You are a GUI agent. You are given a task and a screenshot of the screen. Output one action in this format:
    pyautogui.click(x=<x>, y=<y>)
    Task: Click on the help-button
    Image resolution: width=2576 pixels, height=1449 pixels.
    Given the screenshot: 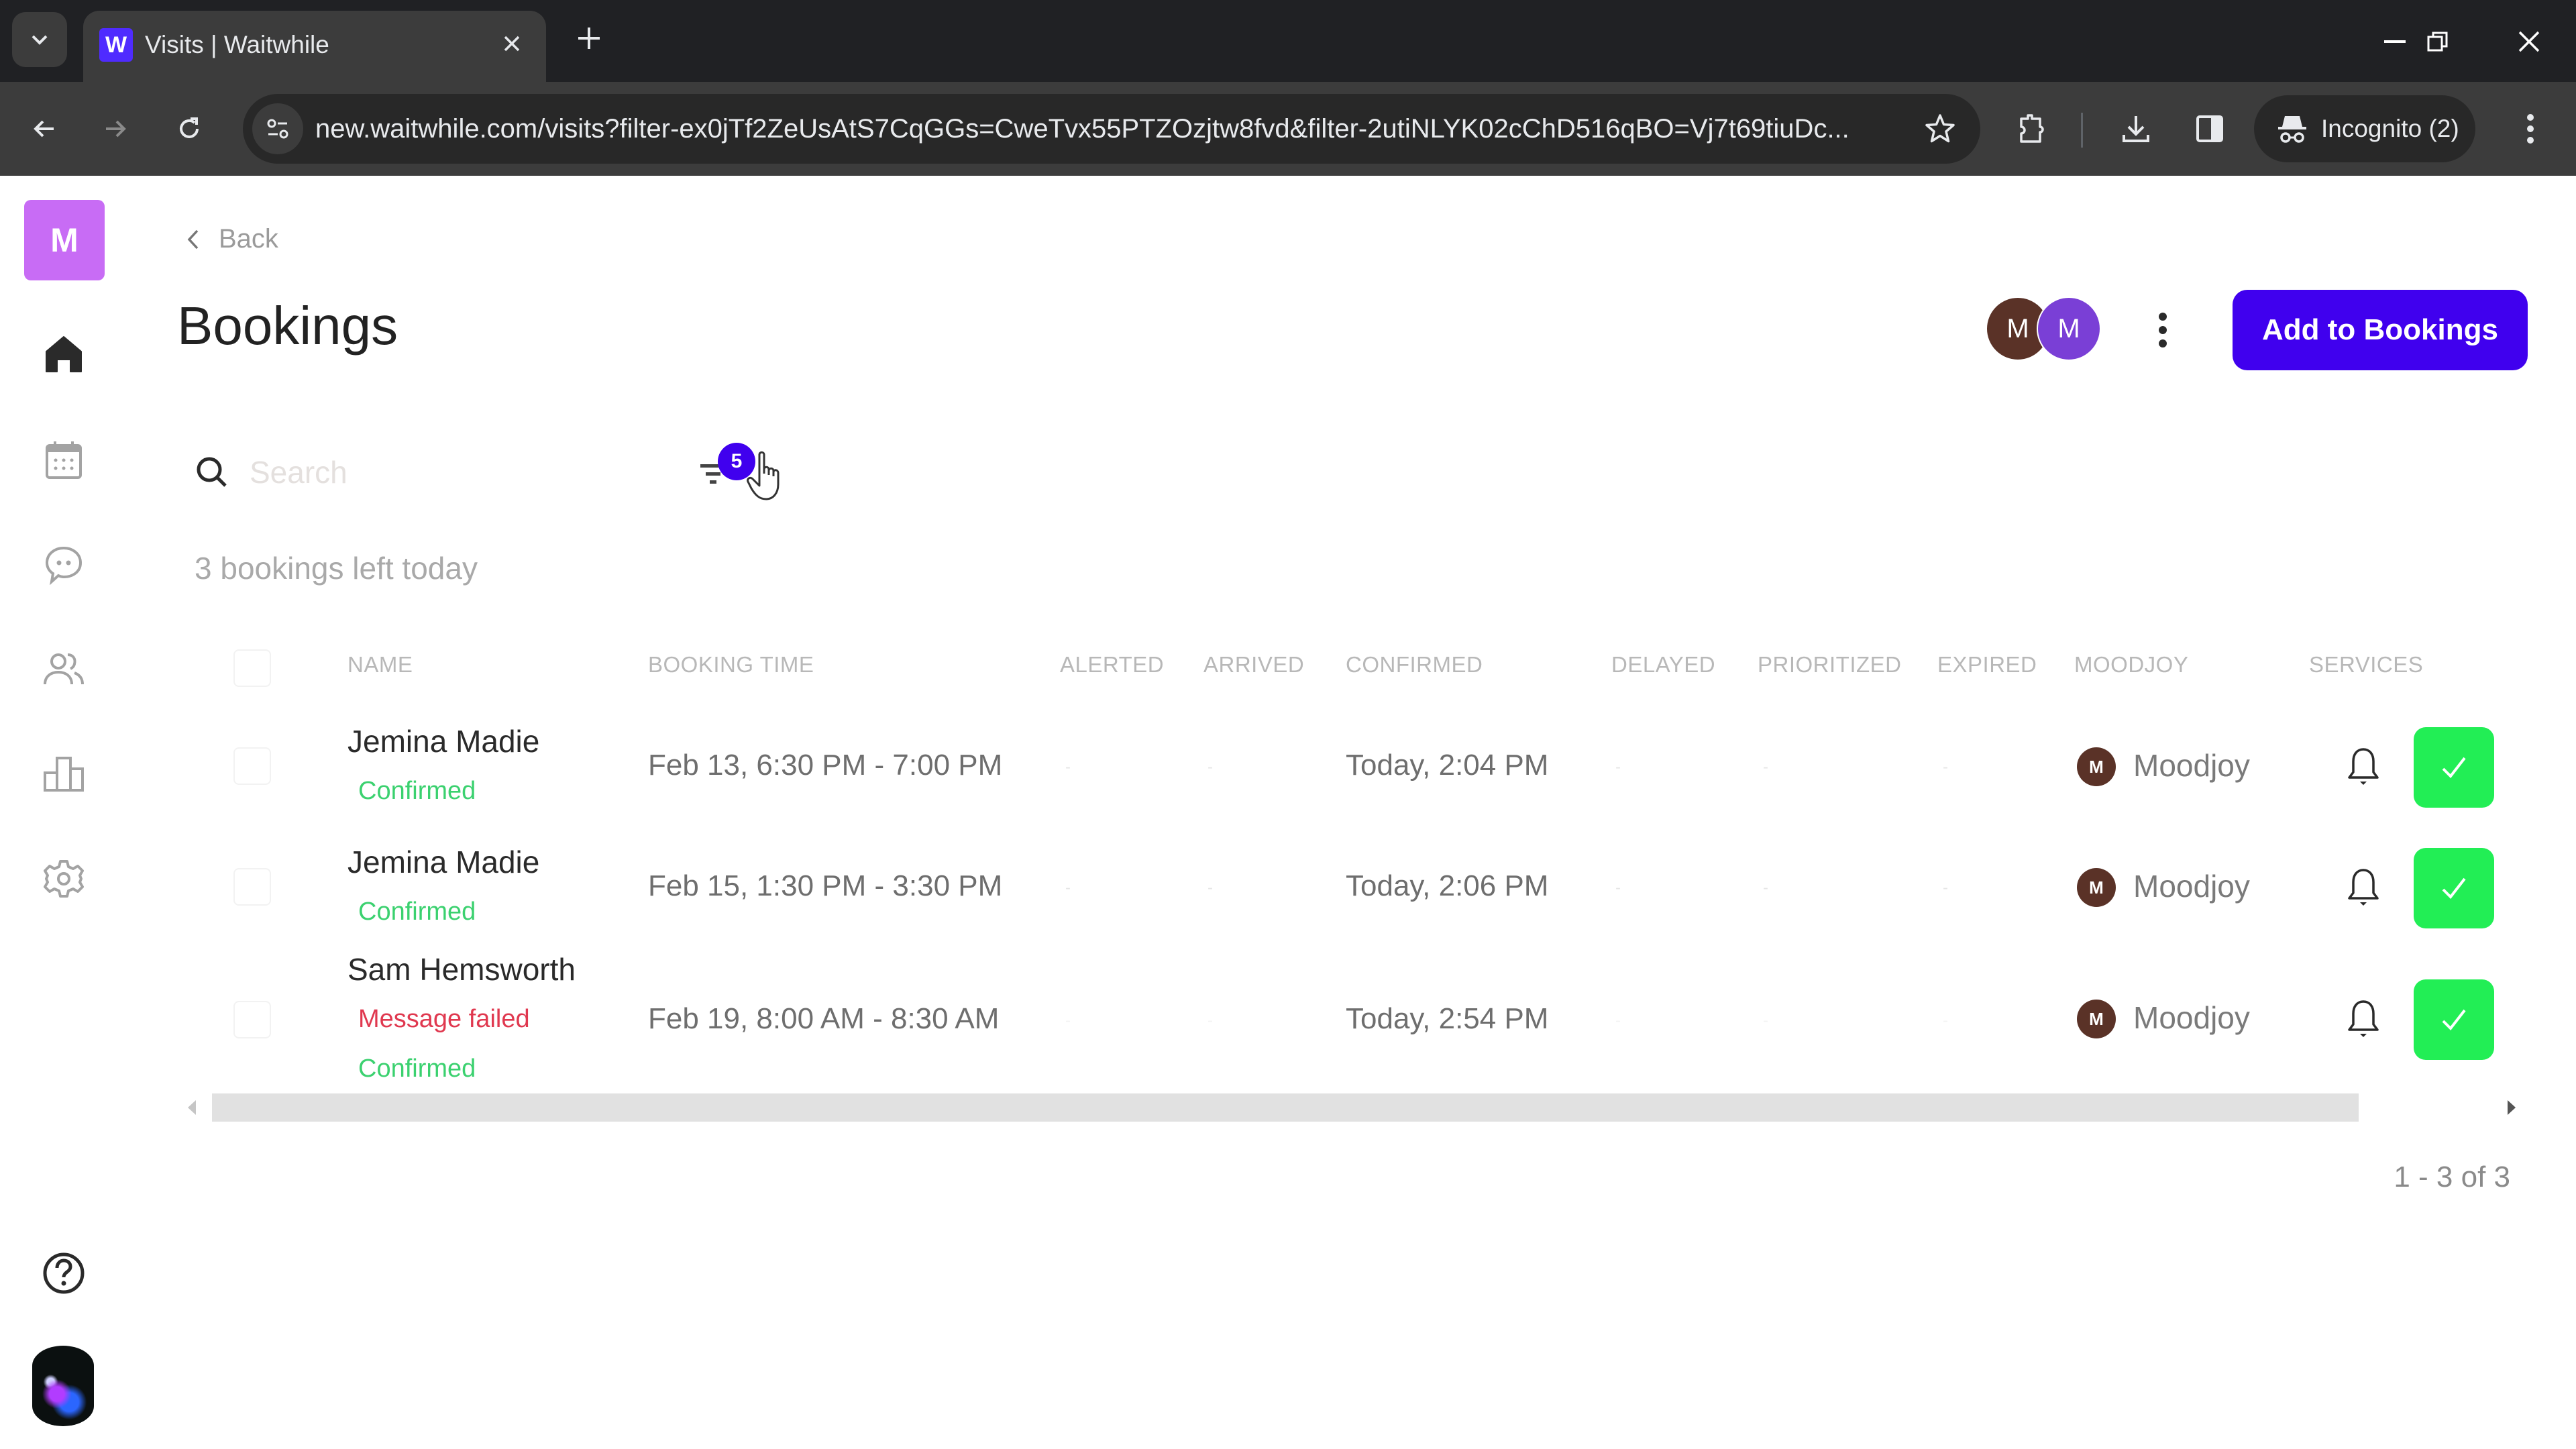 What is the action you would take?
    pyautogui.click(x=64, y=1273)
    